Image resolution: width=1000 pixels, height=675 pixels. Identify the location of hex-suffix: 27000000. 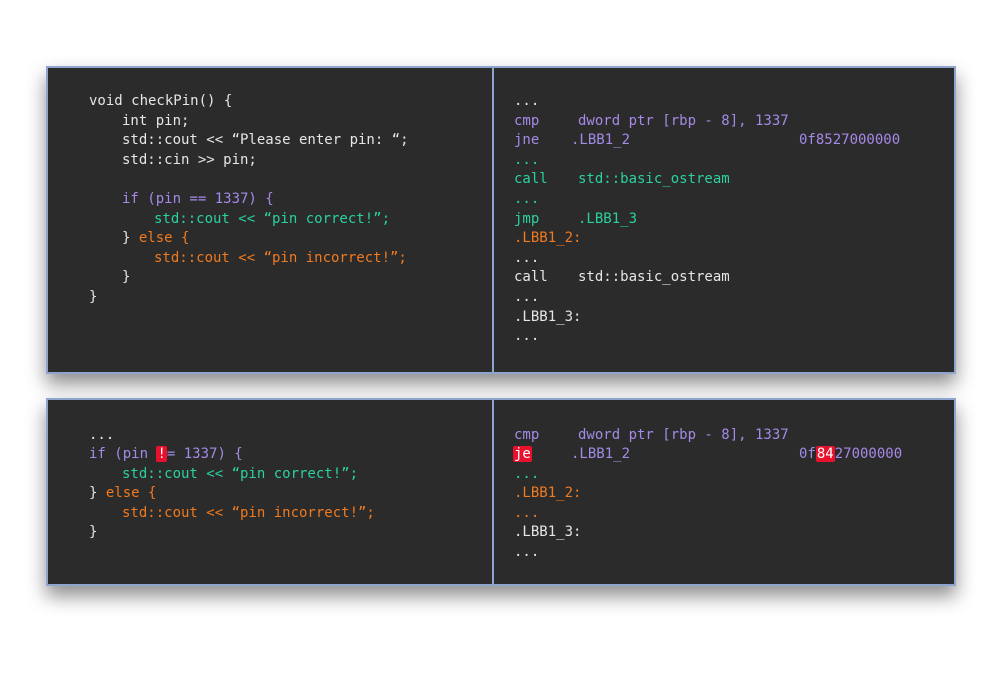
(868, 454).